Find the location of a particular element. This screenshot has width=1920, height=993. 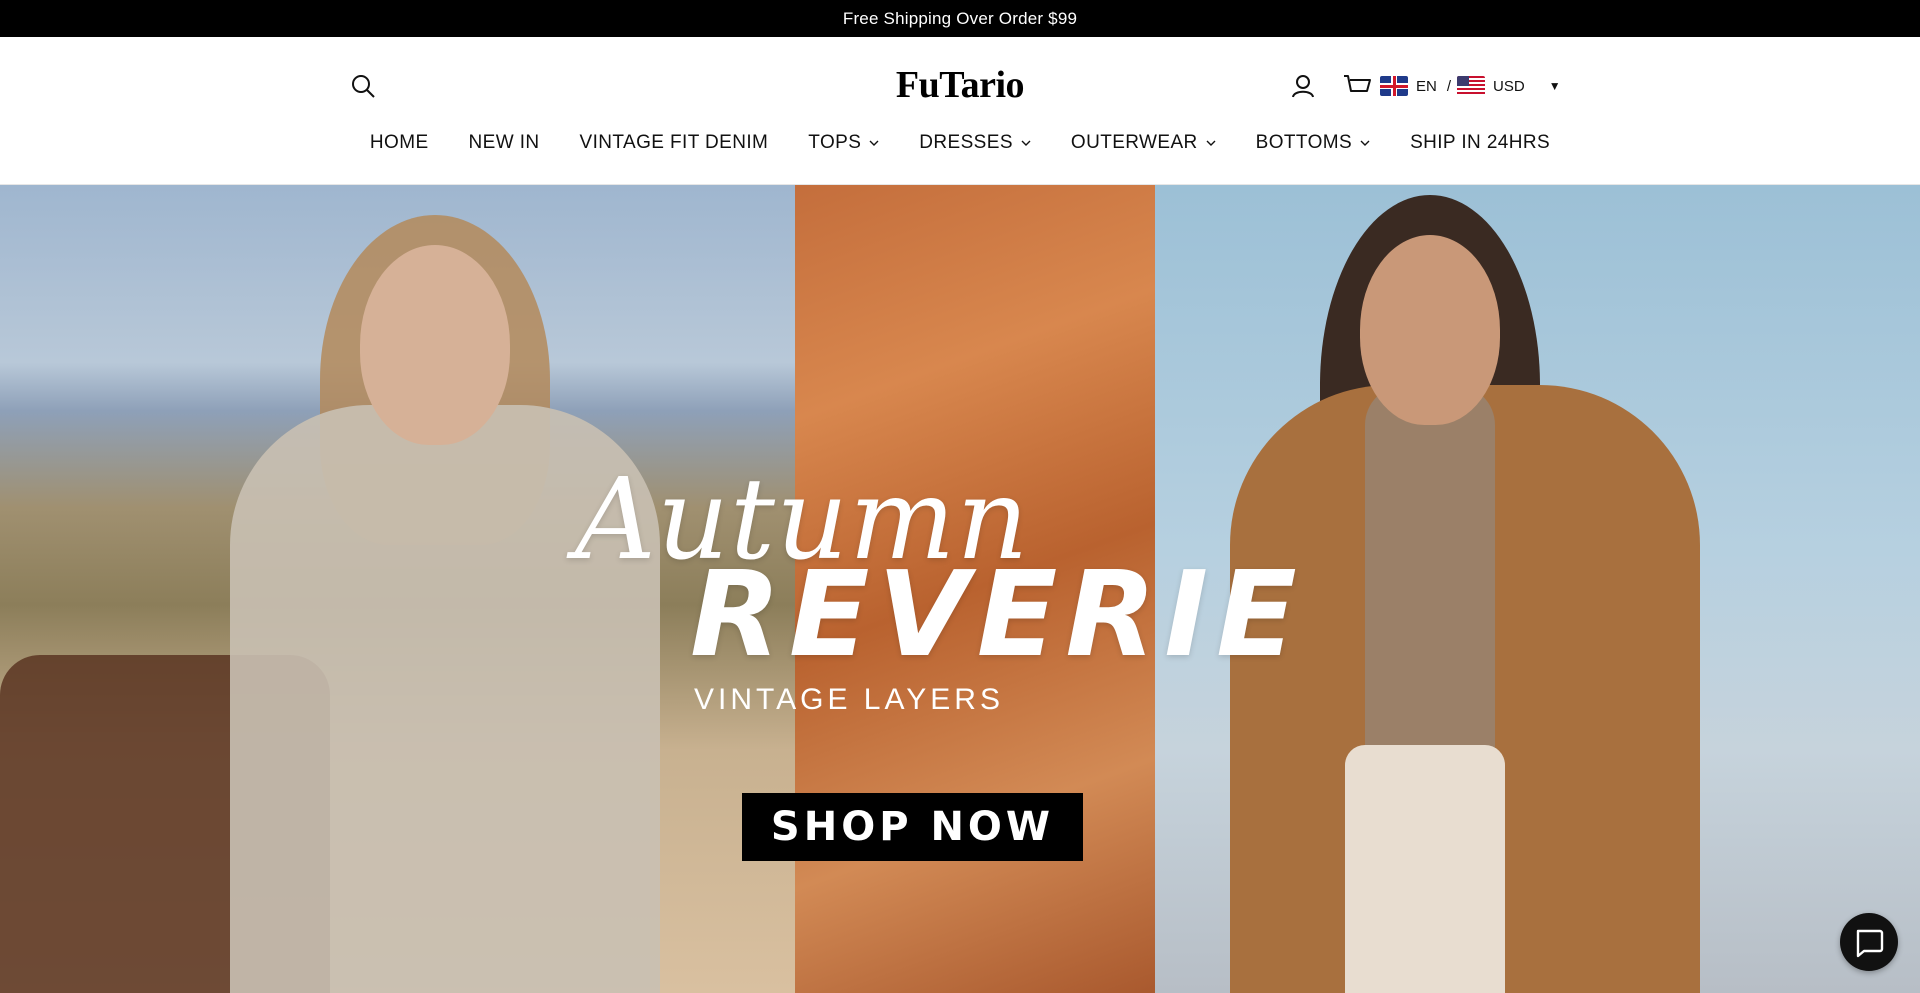

announcement-text: Free Shipping Over Order $99 is located at coordinates (960, 18).